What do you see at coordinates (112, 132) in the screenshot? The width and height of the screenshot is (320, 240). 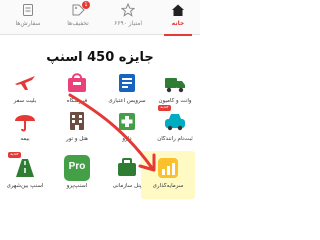 I see `annotation-arrow` at bounding box center [112, 132].